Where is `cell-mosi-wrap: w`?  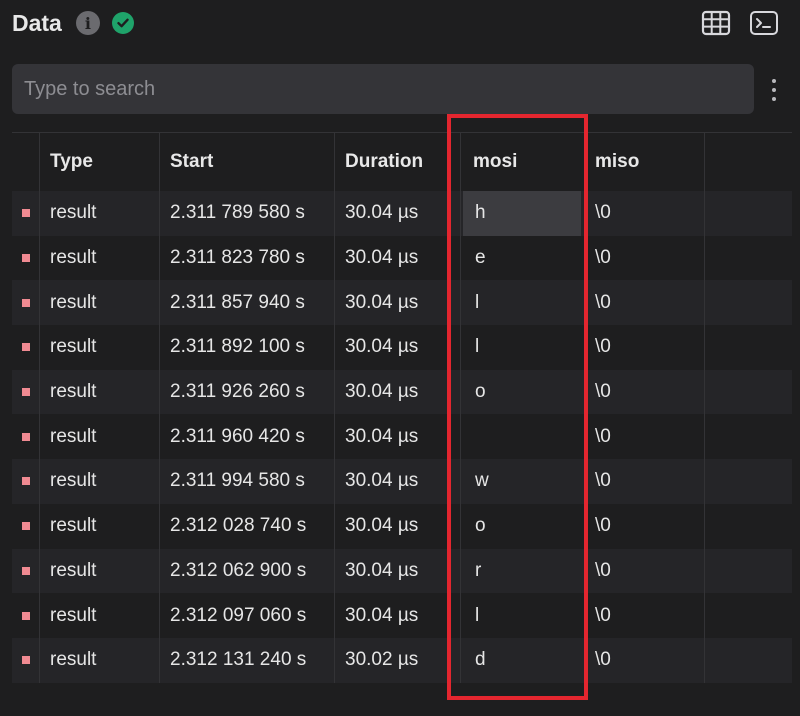
cell-mosi-wrap: w is located at coordinates (523, 481).